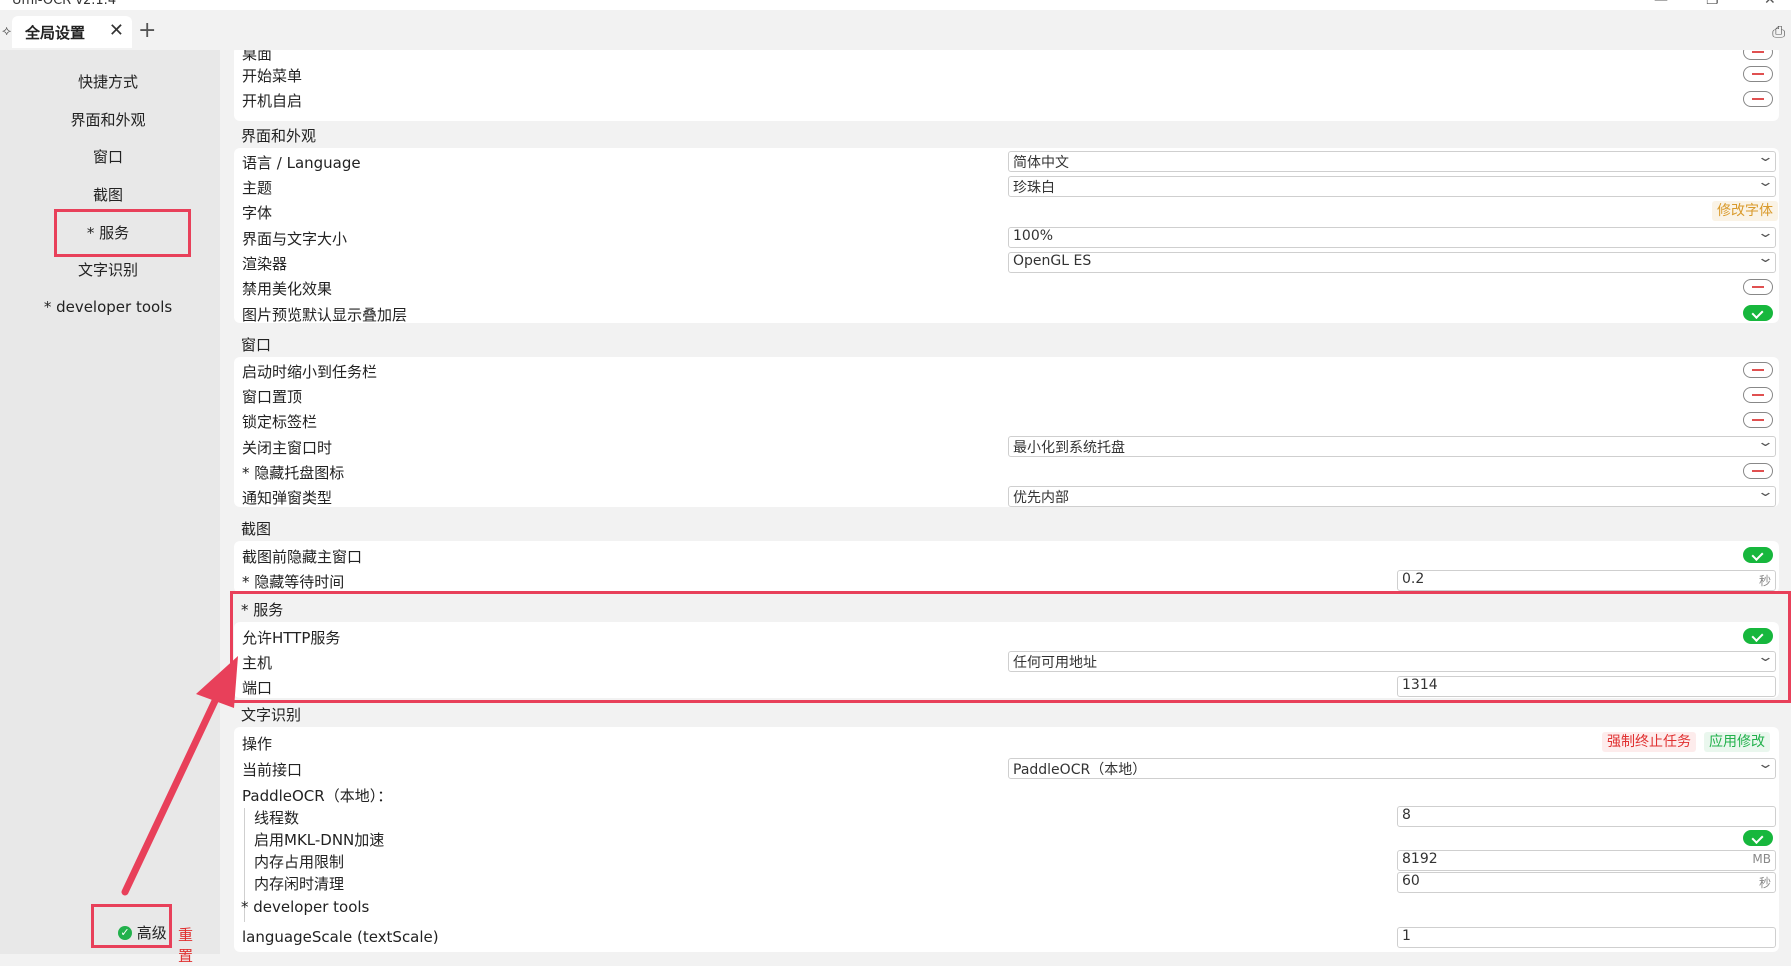 The image size is (1791, 966). Describe the element at coordinates (1758, 370) in the screenshot. I see `minimize-startup-toggle` at that location.